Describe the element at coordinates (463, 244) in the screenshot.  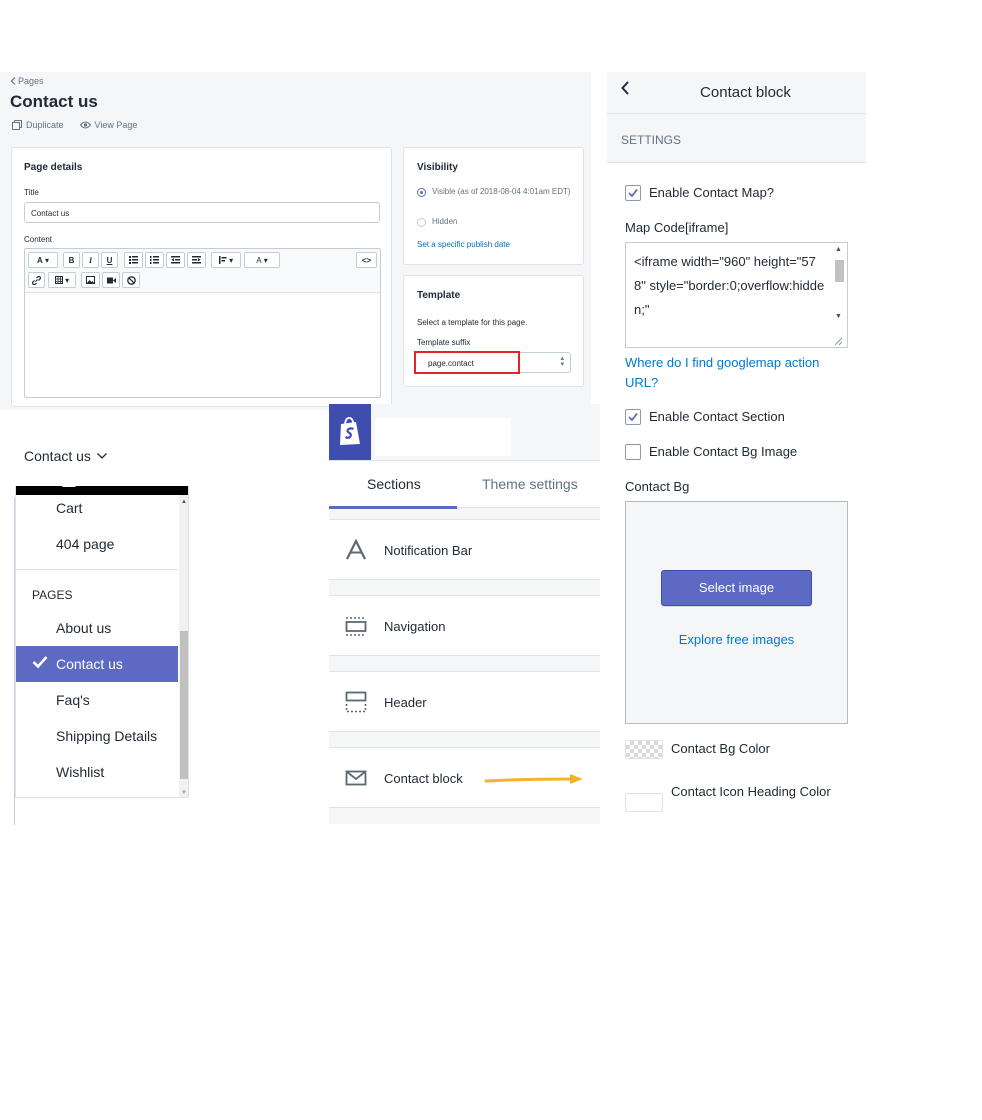
I see `publish-date-link: Set a specific publish date` at that location.